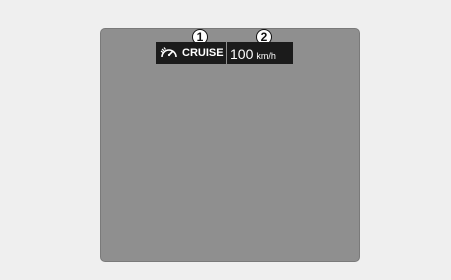  I want to click on set-speed-indicator: 100 km/h, so click(260, 53).